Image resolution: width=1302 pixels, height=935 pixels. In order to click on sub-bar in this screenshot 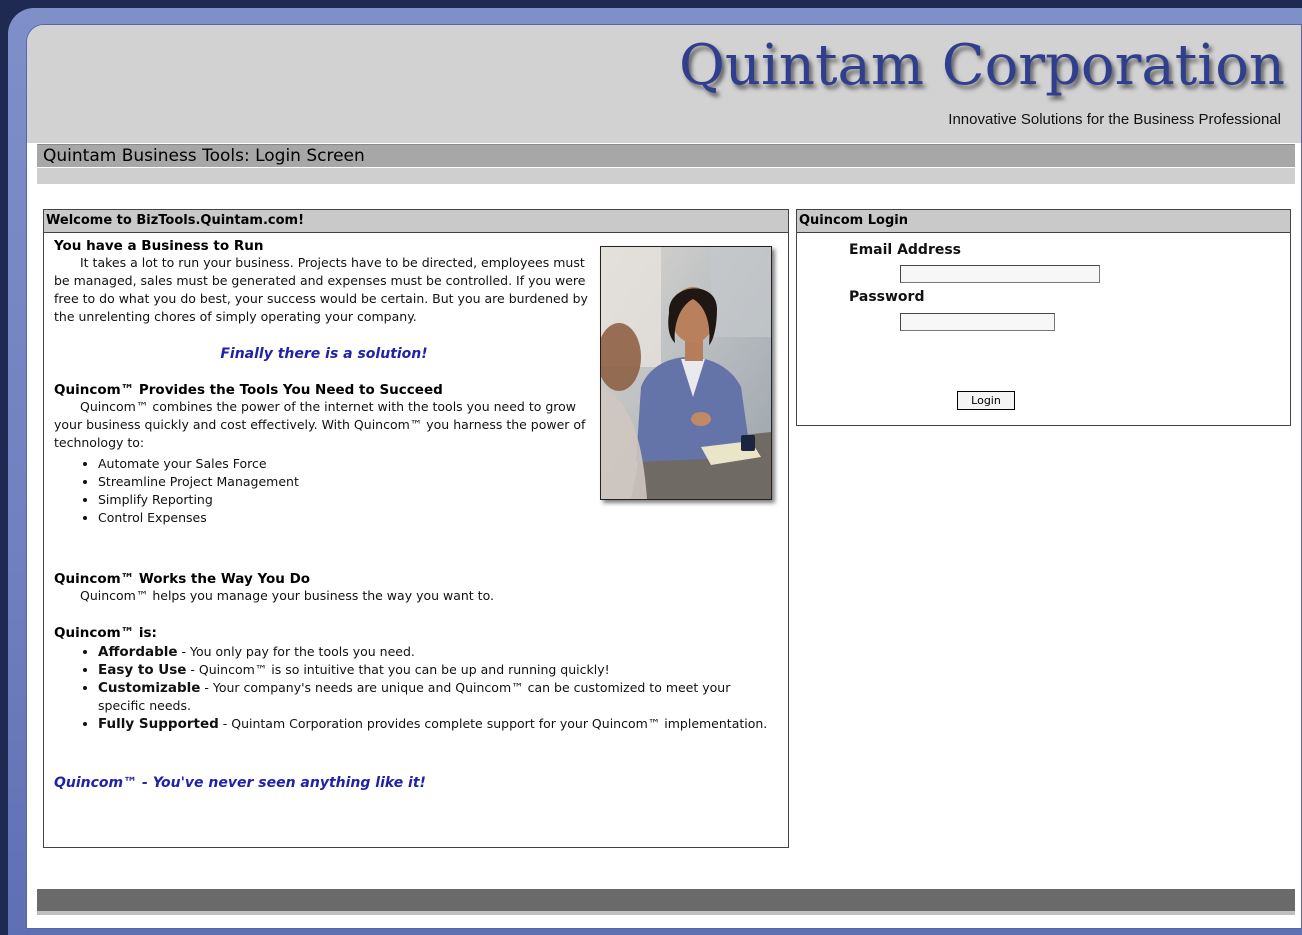, I will do `click(666, 176)`.